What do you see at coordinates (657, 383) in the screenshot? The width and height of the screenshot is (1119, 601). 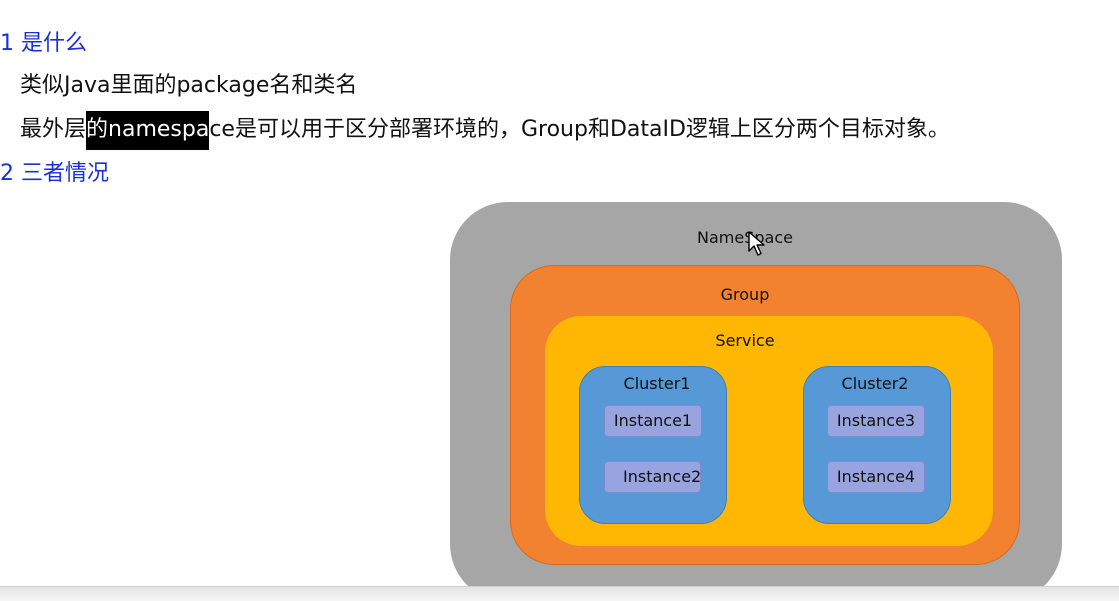 I see `cluster-1-label: Cluster1` at bounding box center [657, 383].